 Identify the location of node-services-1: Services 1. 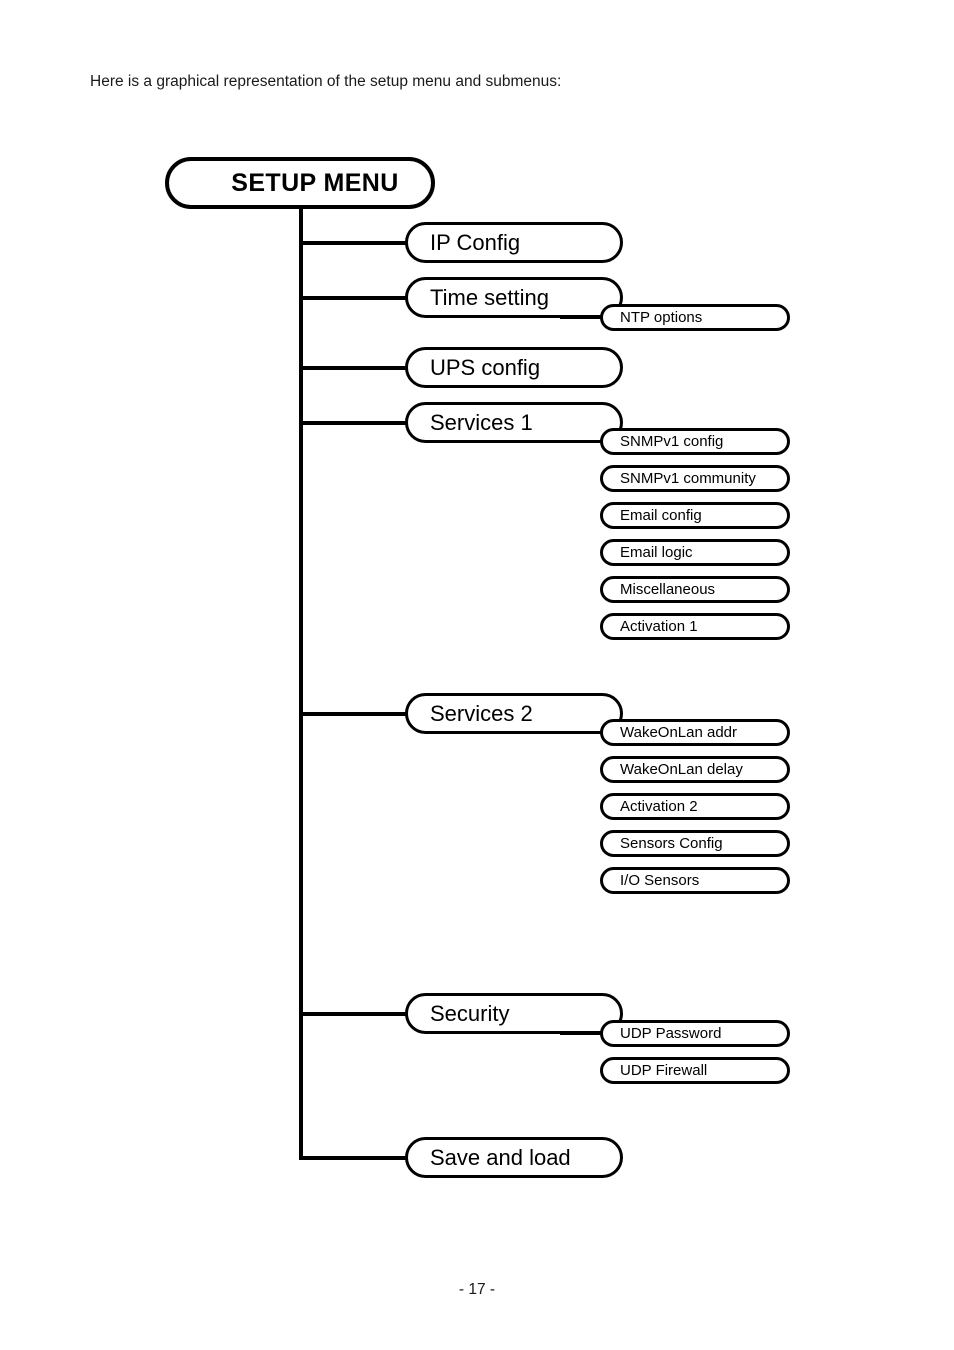
(514, 422).